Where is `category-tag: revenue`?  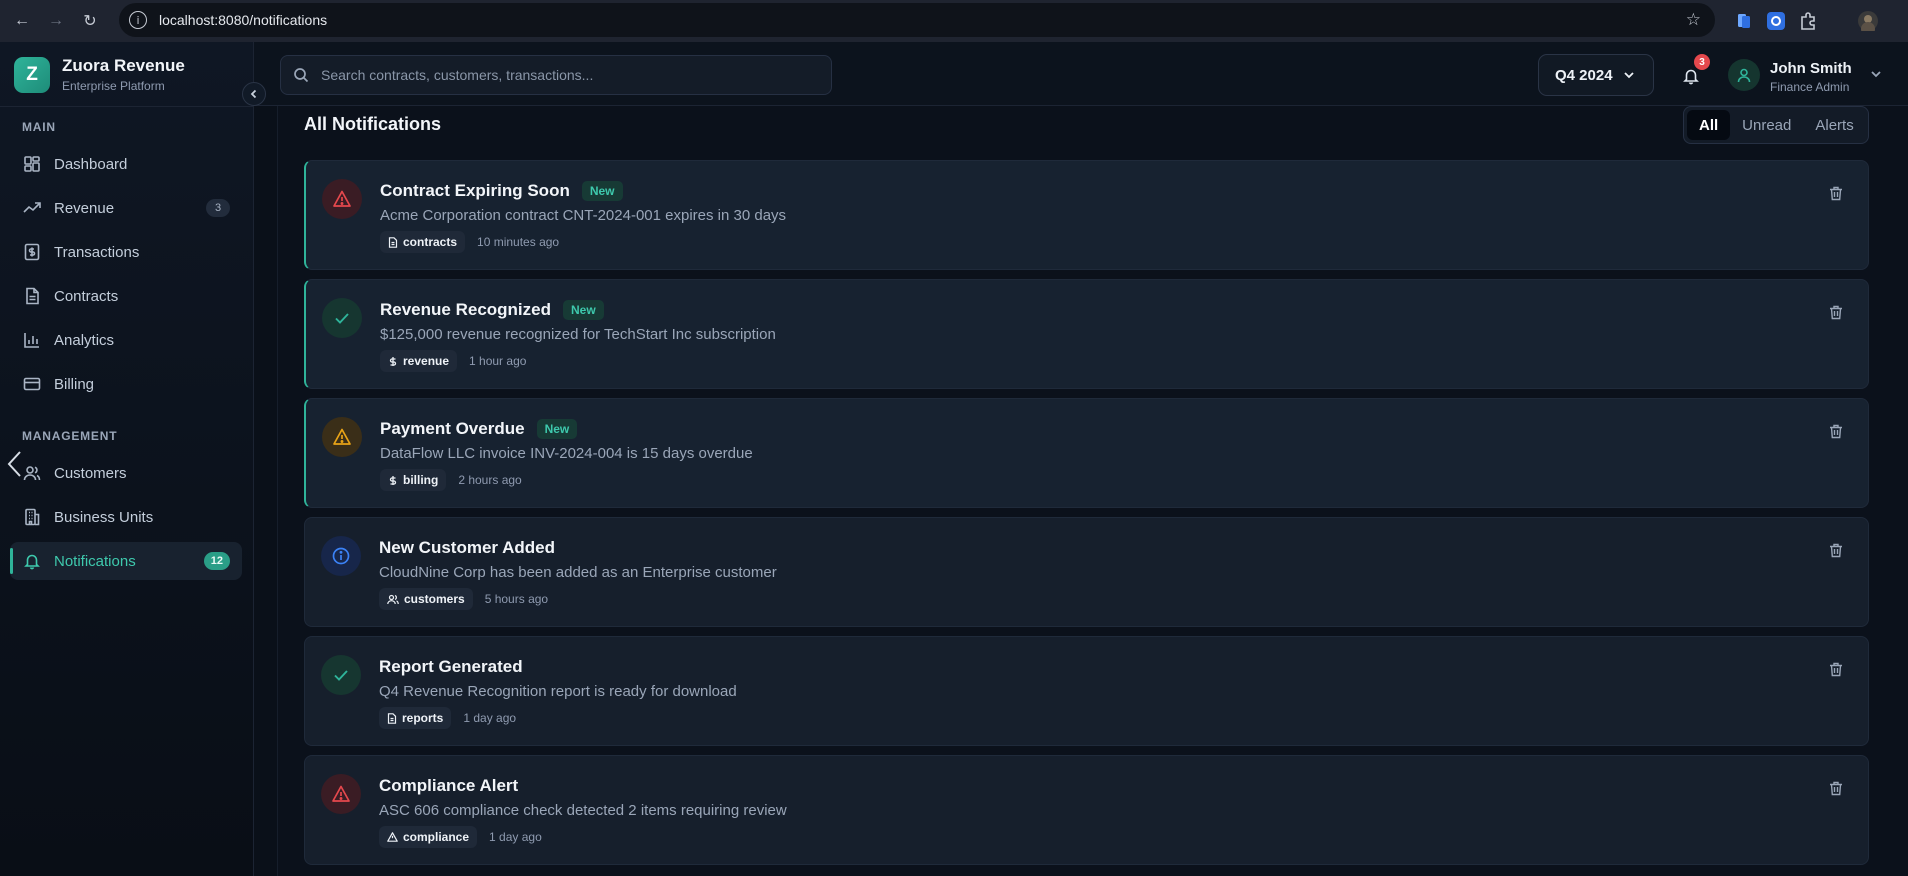 category-tag: revenue is located at coordinates (419, 361).